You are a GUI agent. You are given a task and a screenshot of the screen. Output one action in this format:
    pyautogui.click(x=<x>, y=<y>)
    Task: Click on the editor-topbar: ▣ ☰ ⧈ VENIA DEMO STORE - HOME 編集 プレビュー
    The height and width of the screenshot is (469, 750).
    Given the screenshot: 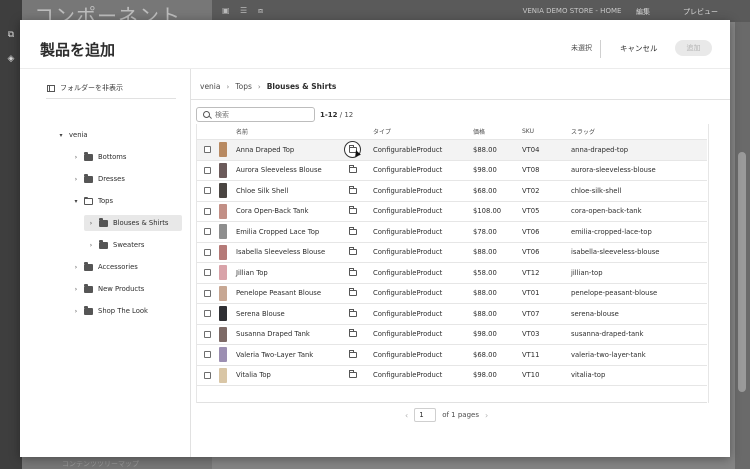 What is the action you would take?
    pyautogui.click(x=481, y=11)
    